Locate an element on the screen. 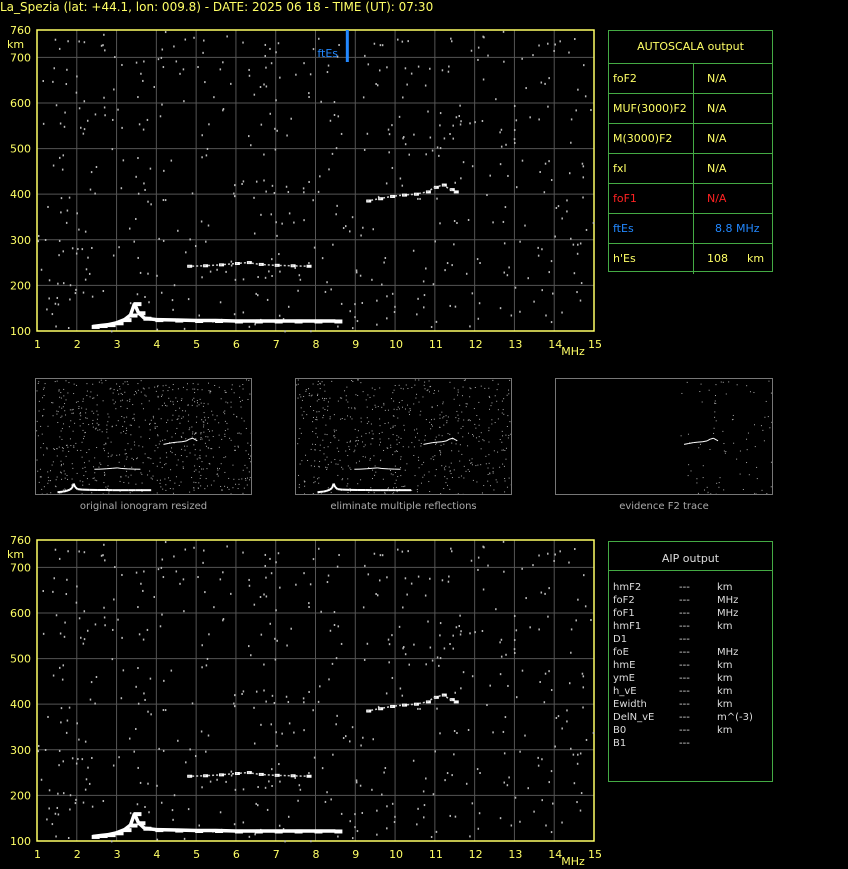  x-tick-label: 15 is located at coordinates (595, 344).